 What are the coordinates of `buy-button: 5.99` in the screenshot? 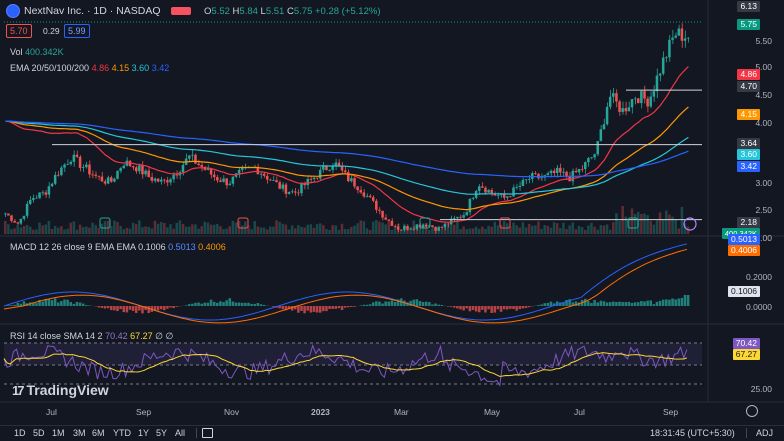 It's located at (77, 31).